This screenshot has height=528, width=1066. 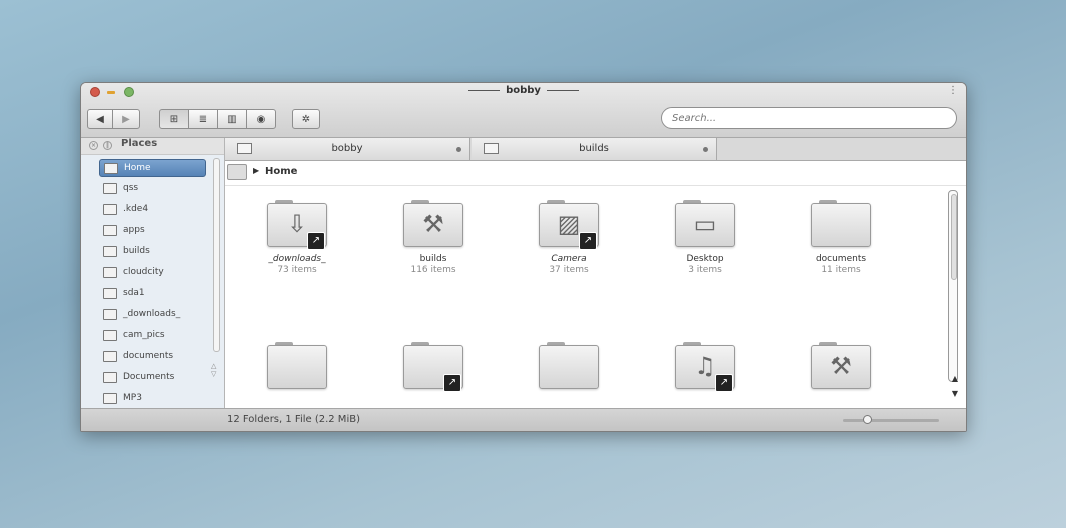 What do you see at coordinates (347, 149) in the screenshot?
I see `tab-bobby: bobby` at bounding box center [347, 149].